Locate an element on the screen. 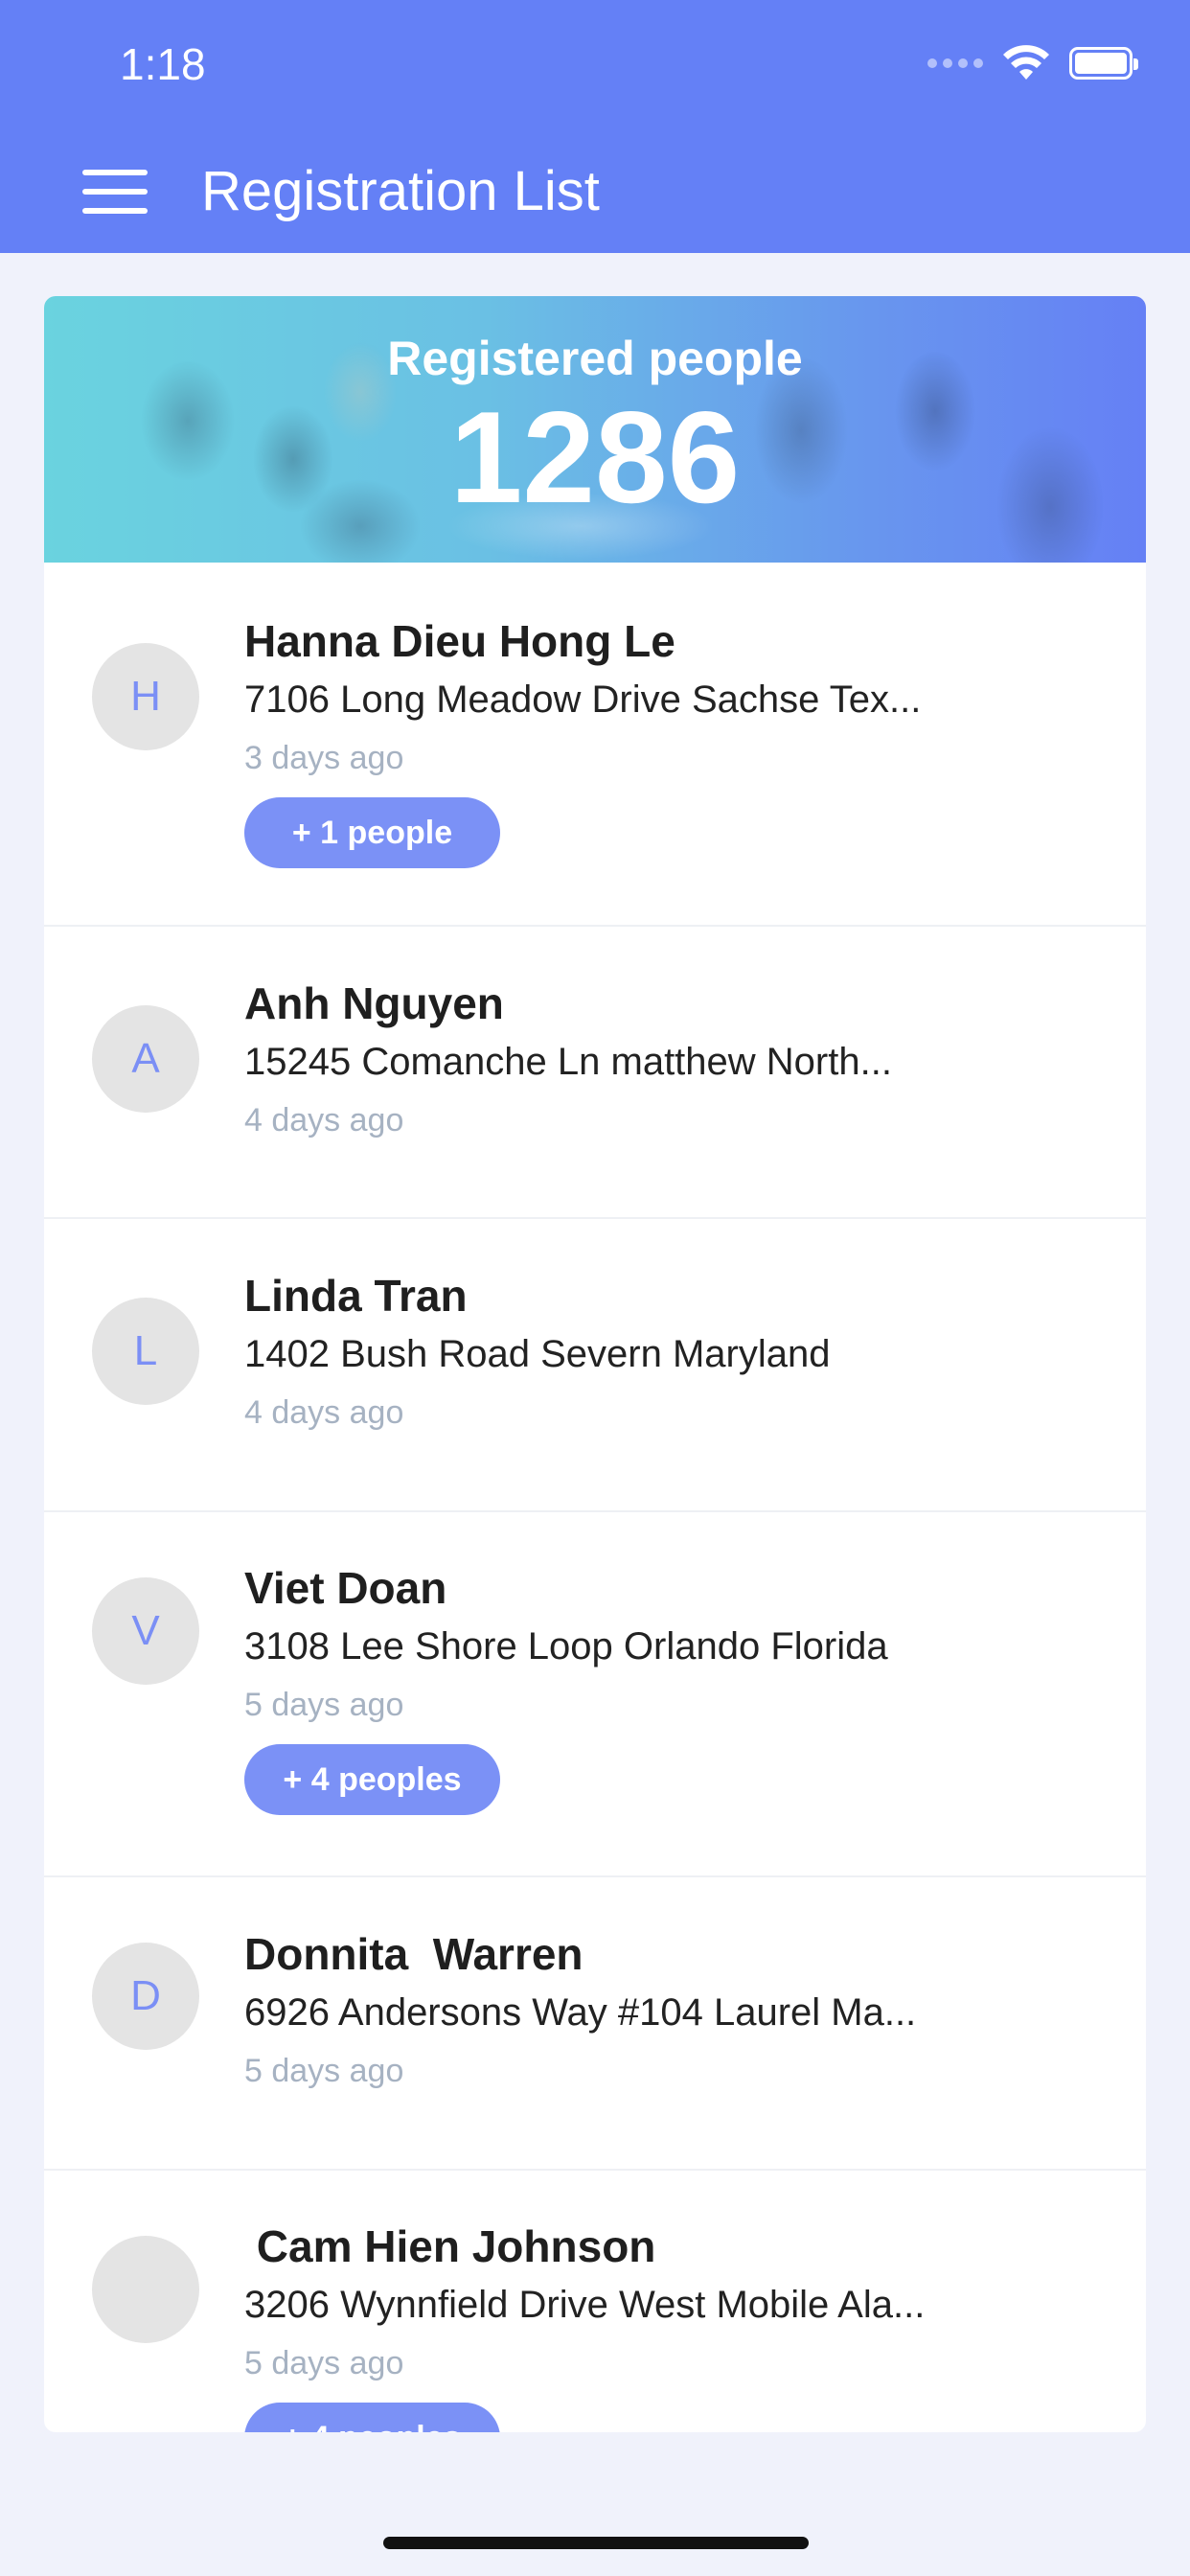 The width and height of the screenshot is (1190, 2576). app-bar: Registration List is located at coordinates (595, 193).